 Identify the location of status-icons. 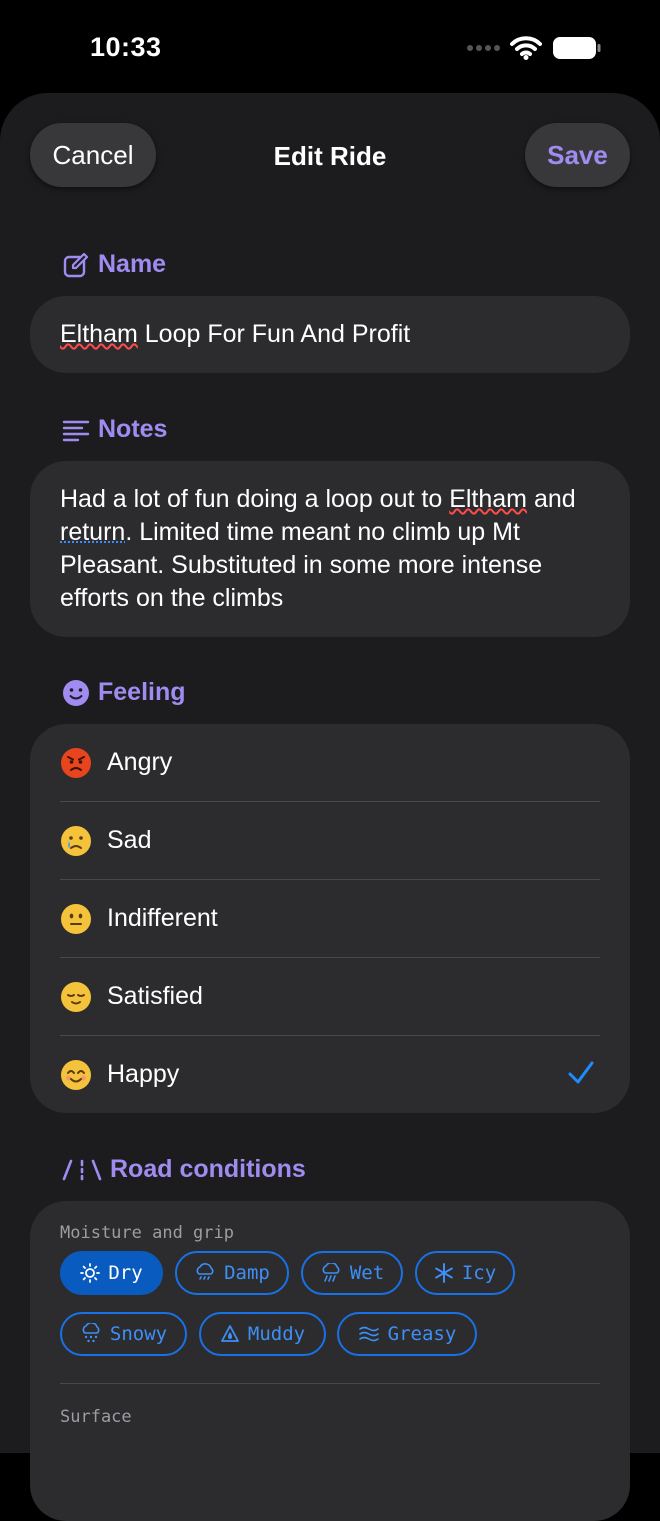
(534, 48).